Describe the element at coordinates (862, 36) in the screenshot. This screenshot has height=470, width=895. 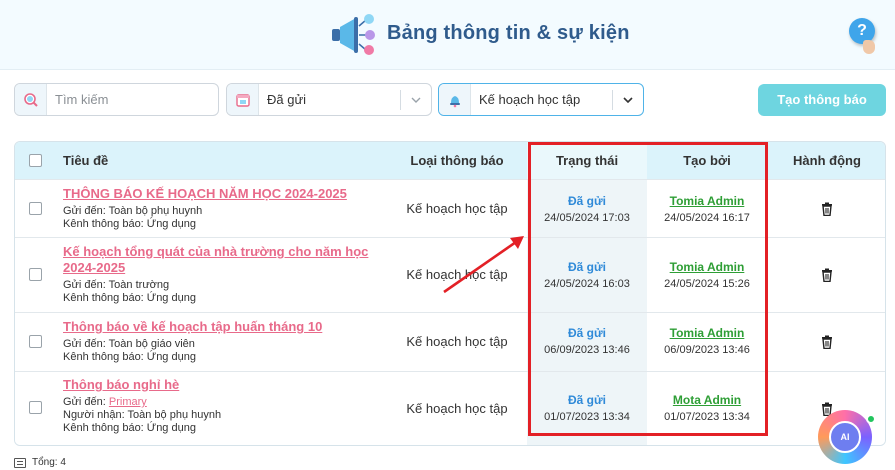
I see `help-button: ?` at that location.